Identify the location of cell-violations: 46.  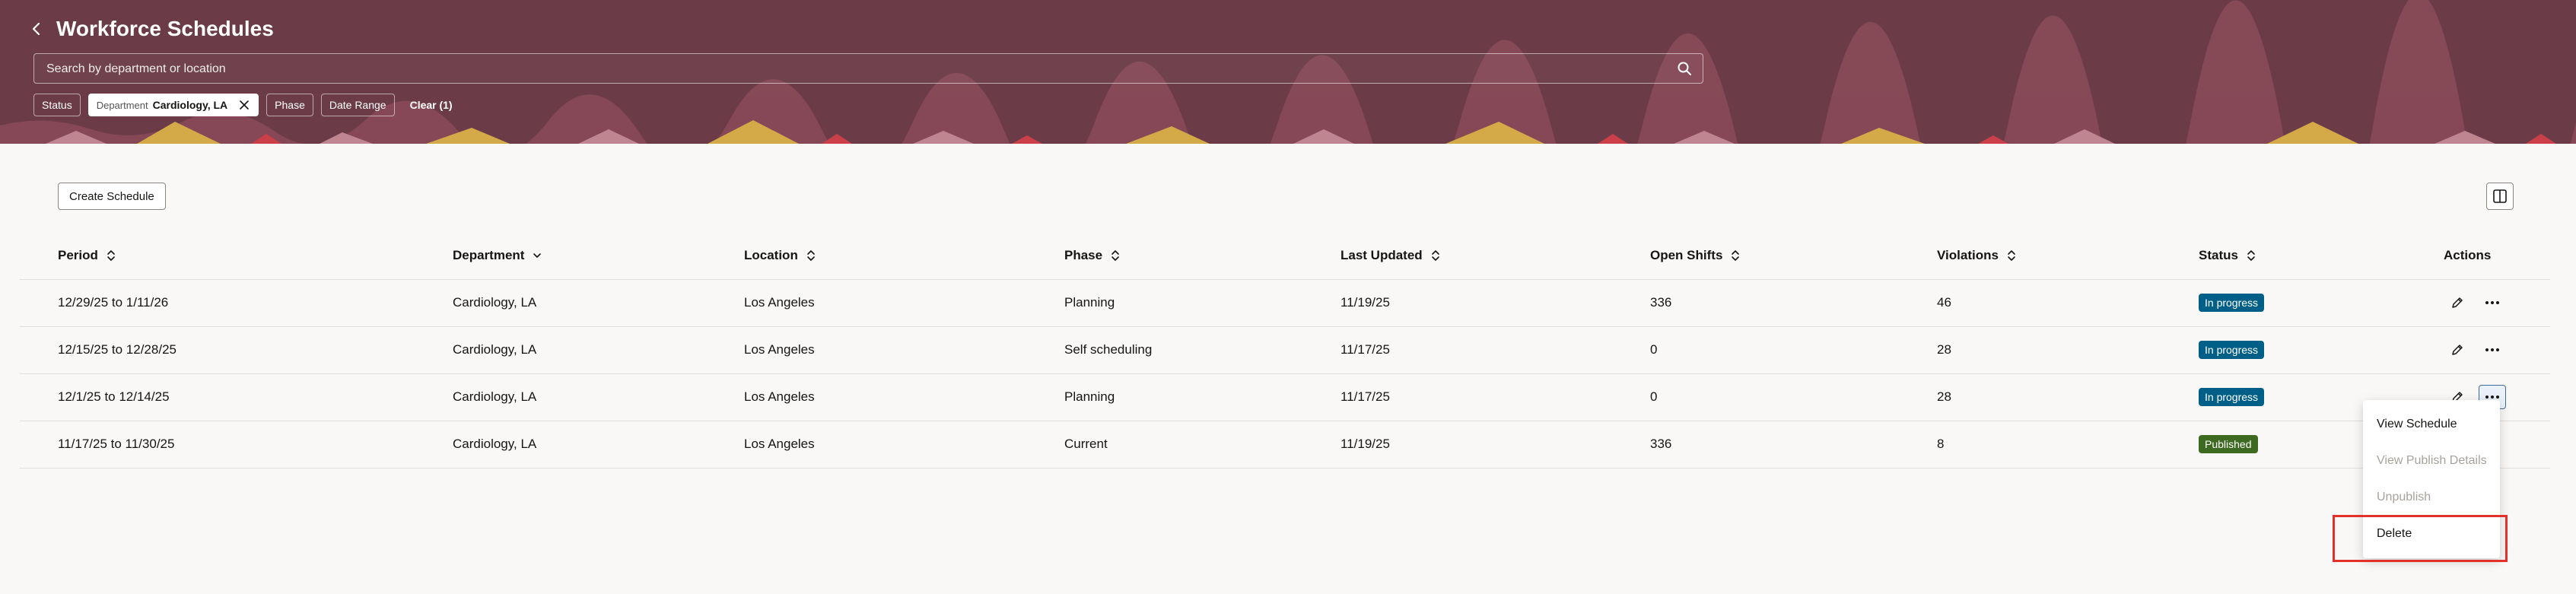
(1944, 302).